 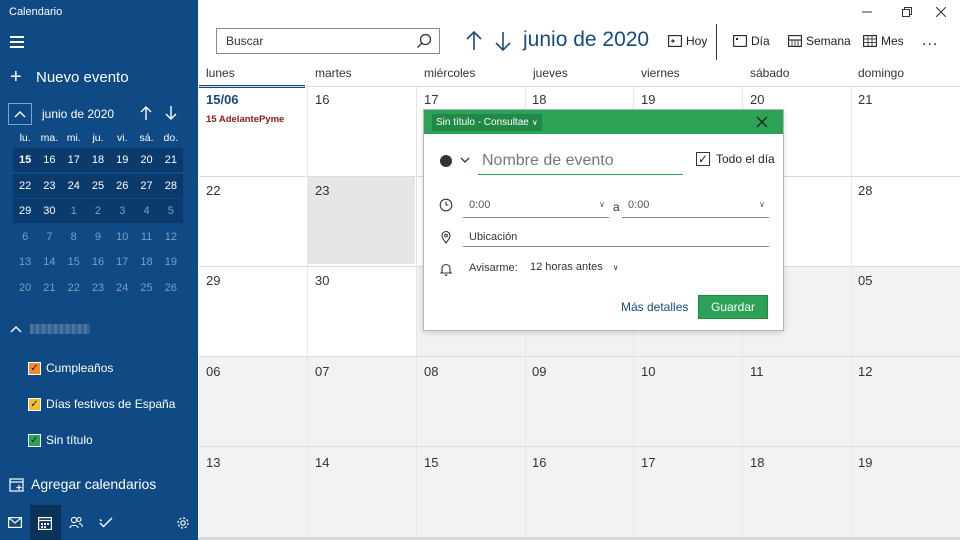 I want to click on event-name-input, so click(x=580, y=161).